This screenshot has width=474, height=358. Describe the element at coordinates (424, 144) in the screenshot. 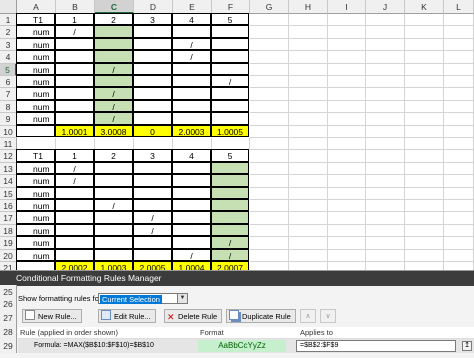

I see `cell-k11` at that location.